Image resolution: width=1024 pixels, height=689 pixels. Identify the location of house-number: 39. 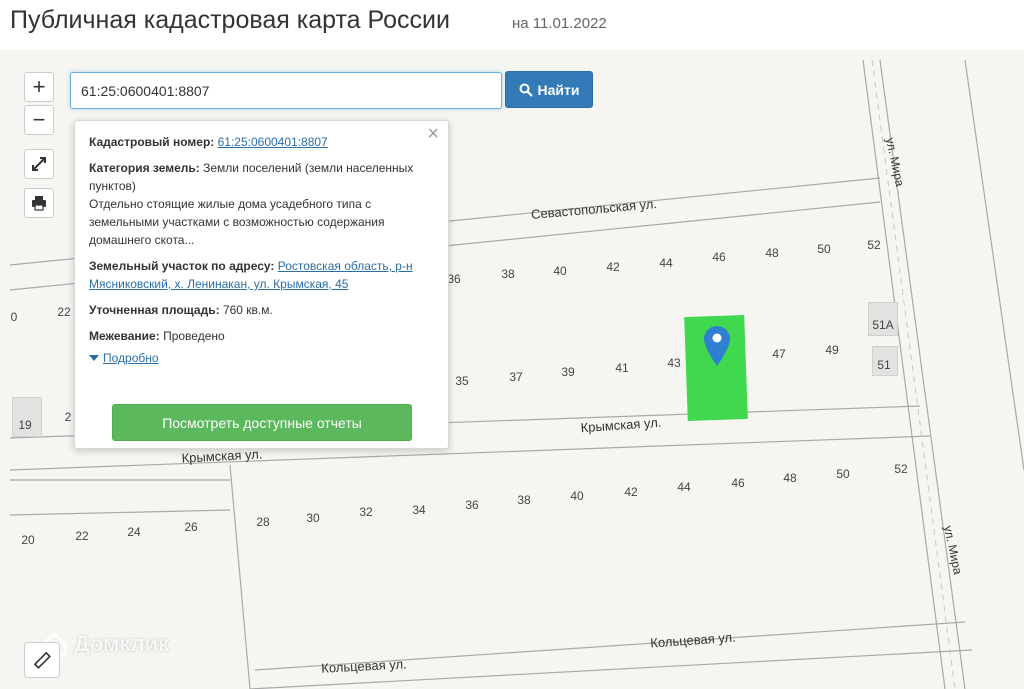
(568, 372).